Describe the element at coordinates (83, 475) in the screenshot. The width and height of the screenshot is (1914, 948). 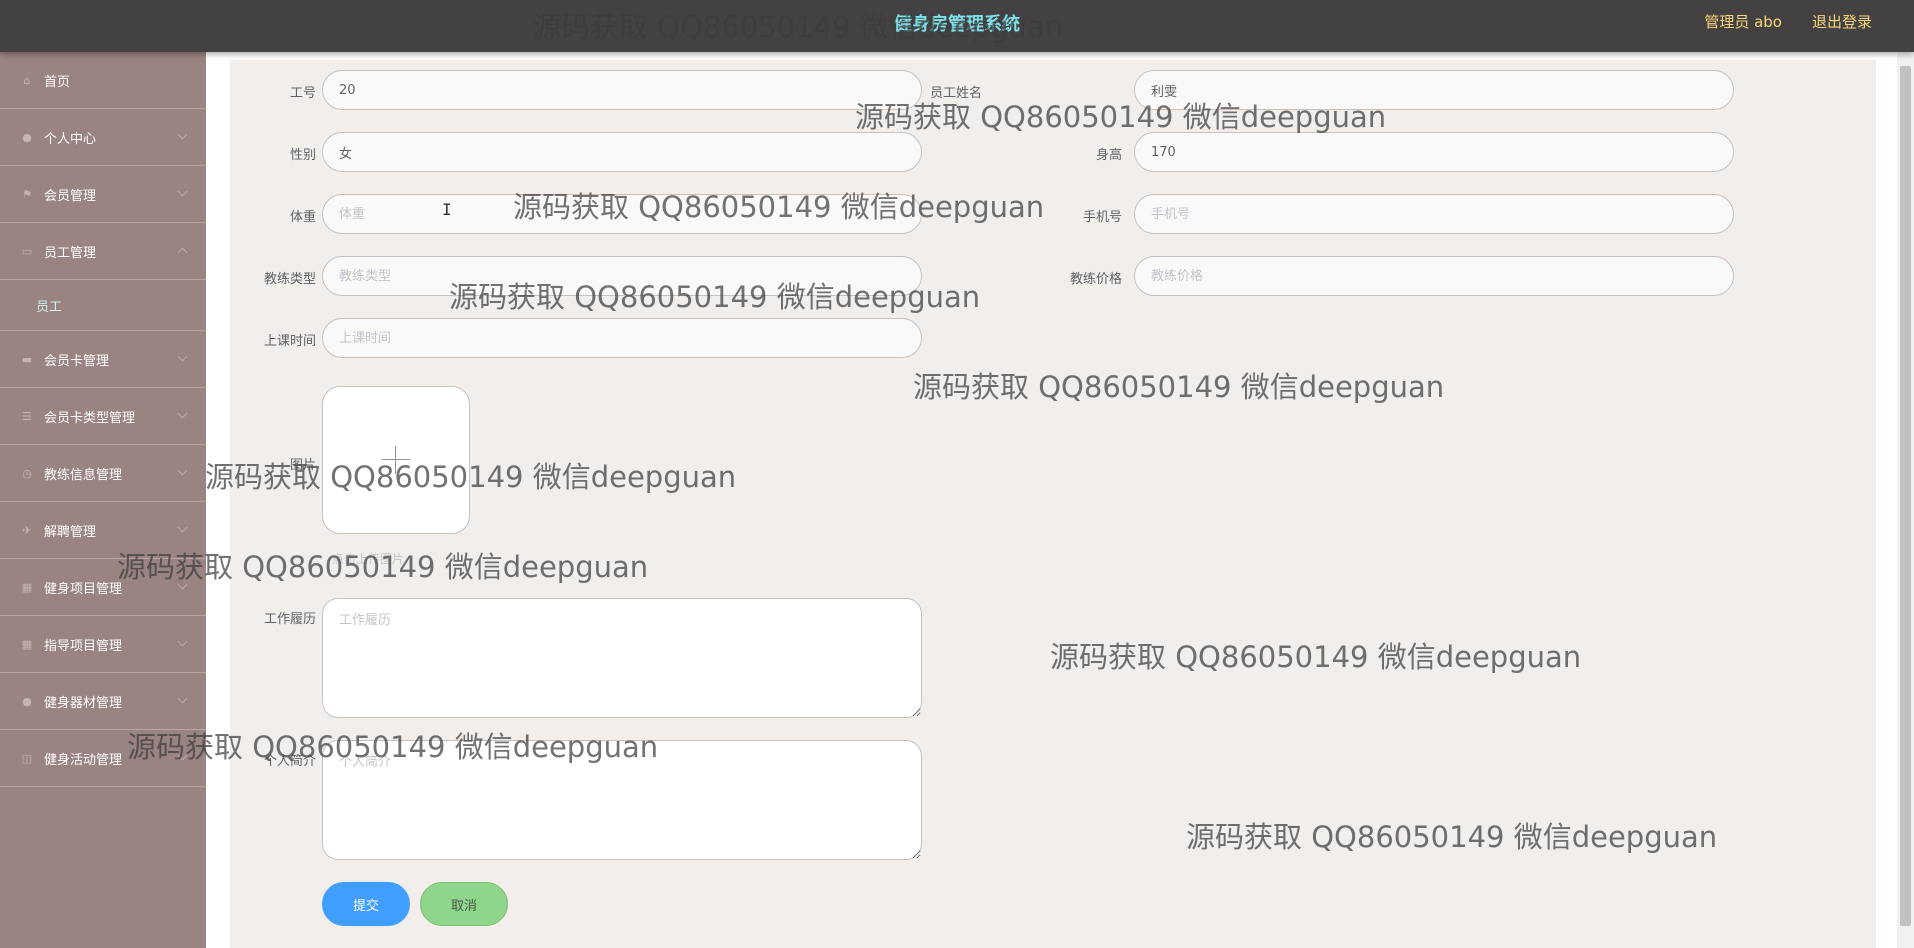
I see `sidebar-item-label: 教练信息管理` at that location.